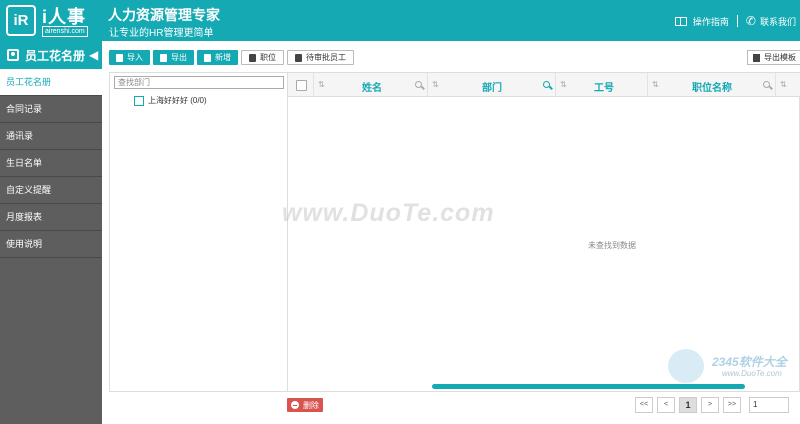 This screenshot has width=800, height=424. I want to click on column-label-name: 姓名, so click(372, 88).